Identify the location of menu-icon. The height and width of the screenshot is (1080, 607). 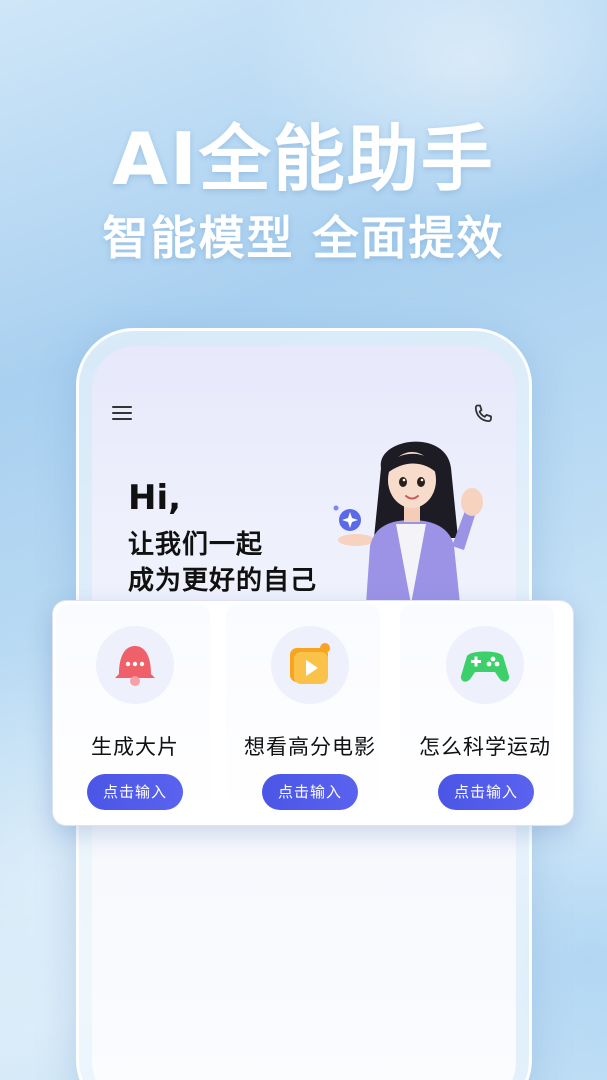
(122, 414).